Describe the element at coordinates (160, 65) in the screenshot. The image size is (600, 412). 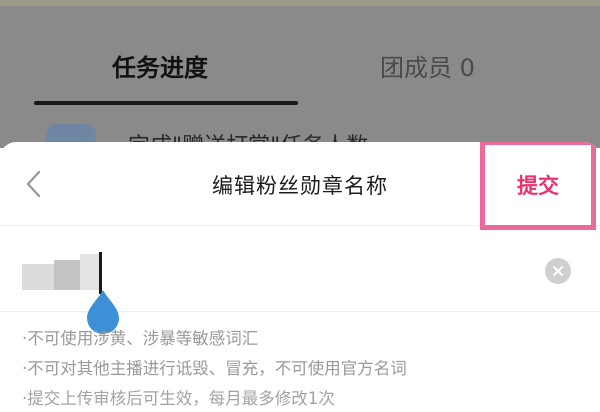
I see `tab-task-progress: 任务进度` at that location.